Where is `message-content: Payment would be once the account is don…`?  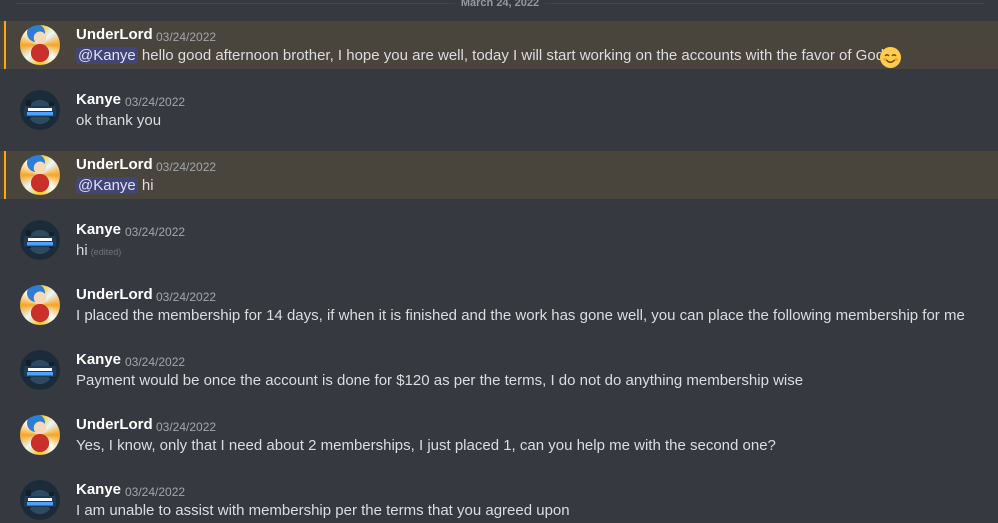
message-content: Payment would be once the account is don… is located at coordinates (439, 381).